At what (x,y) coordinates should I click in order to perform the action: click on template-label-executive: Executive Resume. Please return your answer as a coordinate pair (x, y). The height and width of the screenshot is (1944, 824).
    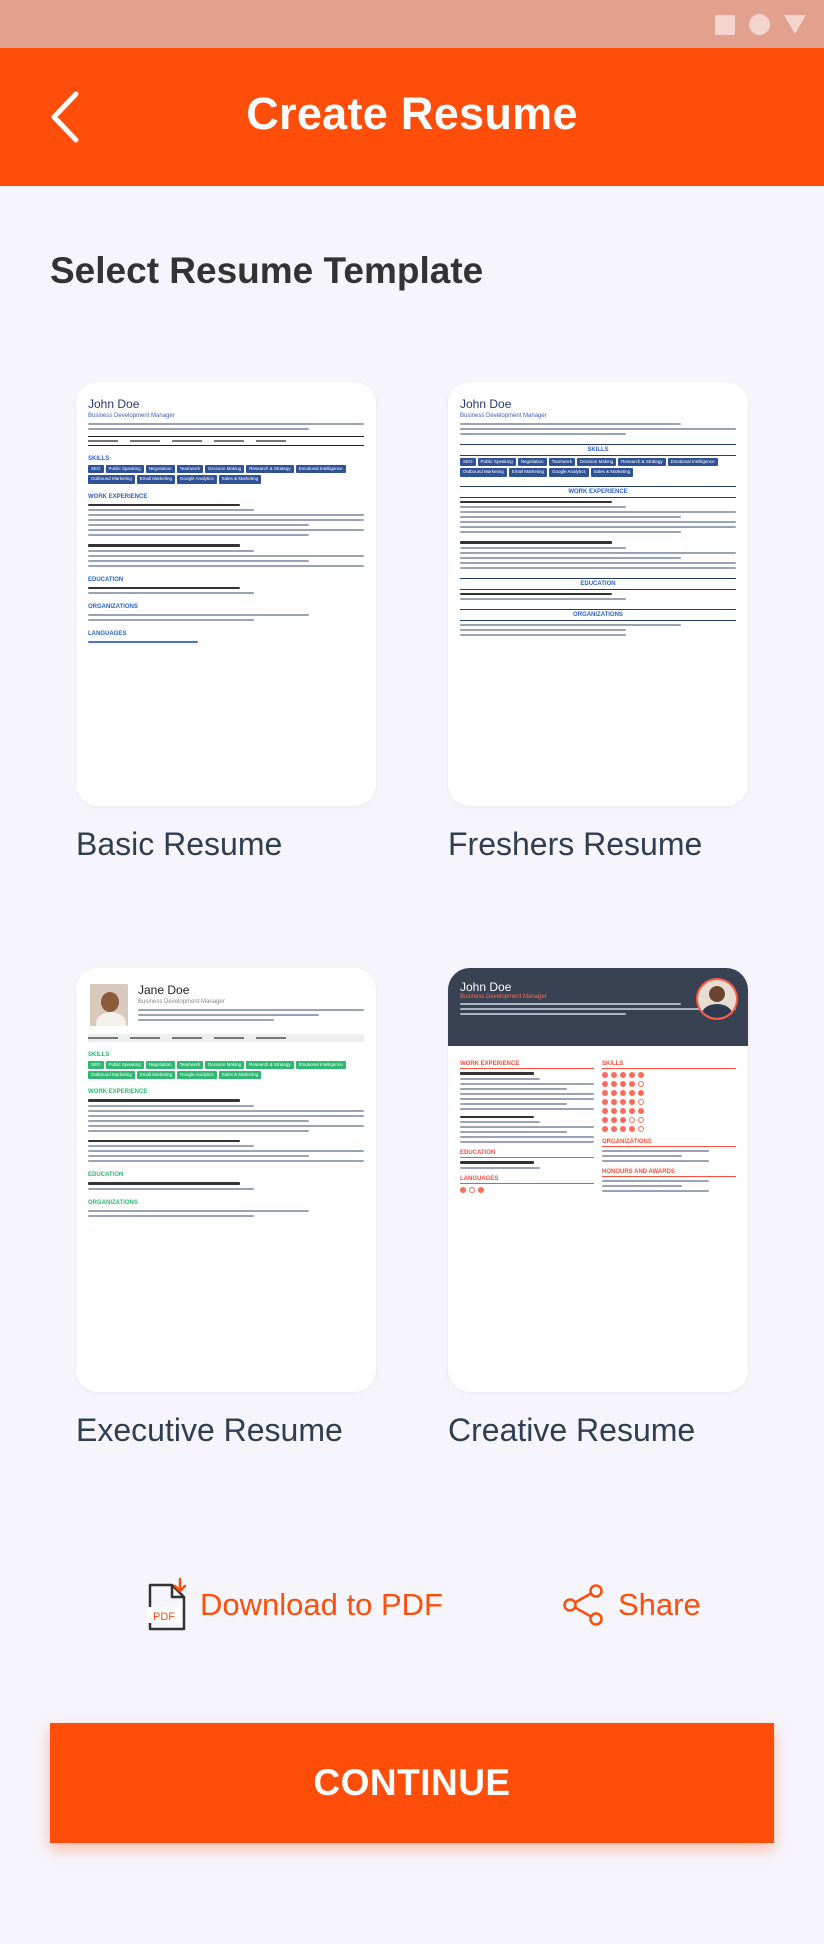
    Looking at the image, I should click on (209, 1430).